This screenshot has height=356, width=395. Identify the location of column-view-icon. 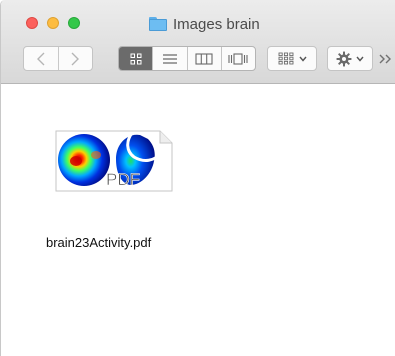
(204, 58).